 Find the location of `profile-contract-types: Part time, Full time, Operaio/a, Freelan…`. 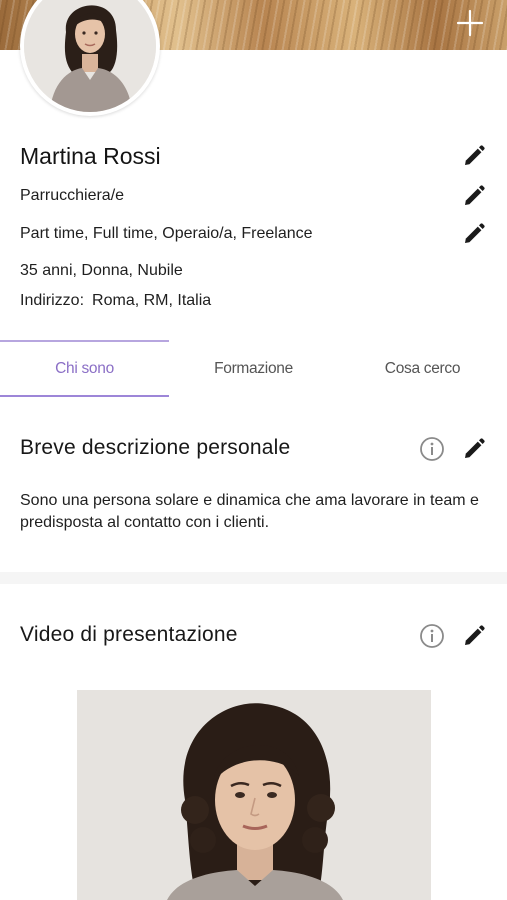

profile-contract-types: Part time, Full time, Operaio/a, Freelan… is located at coordinates (166, 233).